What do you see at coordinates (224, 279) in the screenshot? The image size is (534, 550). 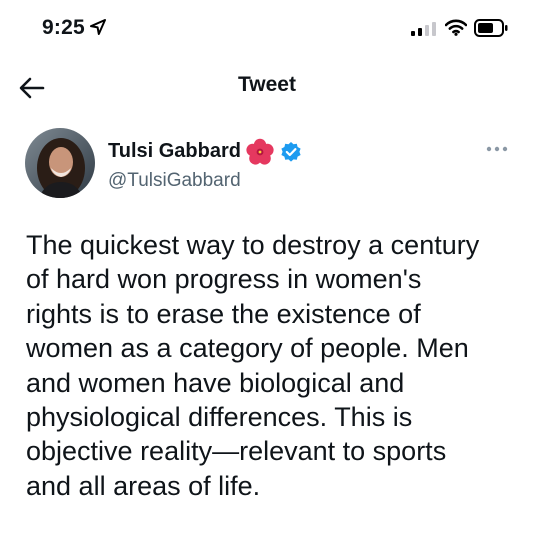 I see `tweet-text-line: of hard won progress in women's` at bounding box center [224, 279].